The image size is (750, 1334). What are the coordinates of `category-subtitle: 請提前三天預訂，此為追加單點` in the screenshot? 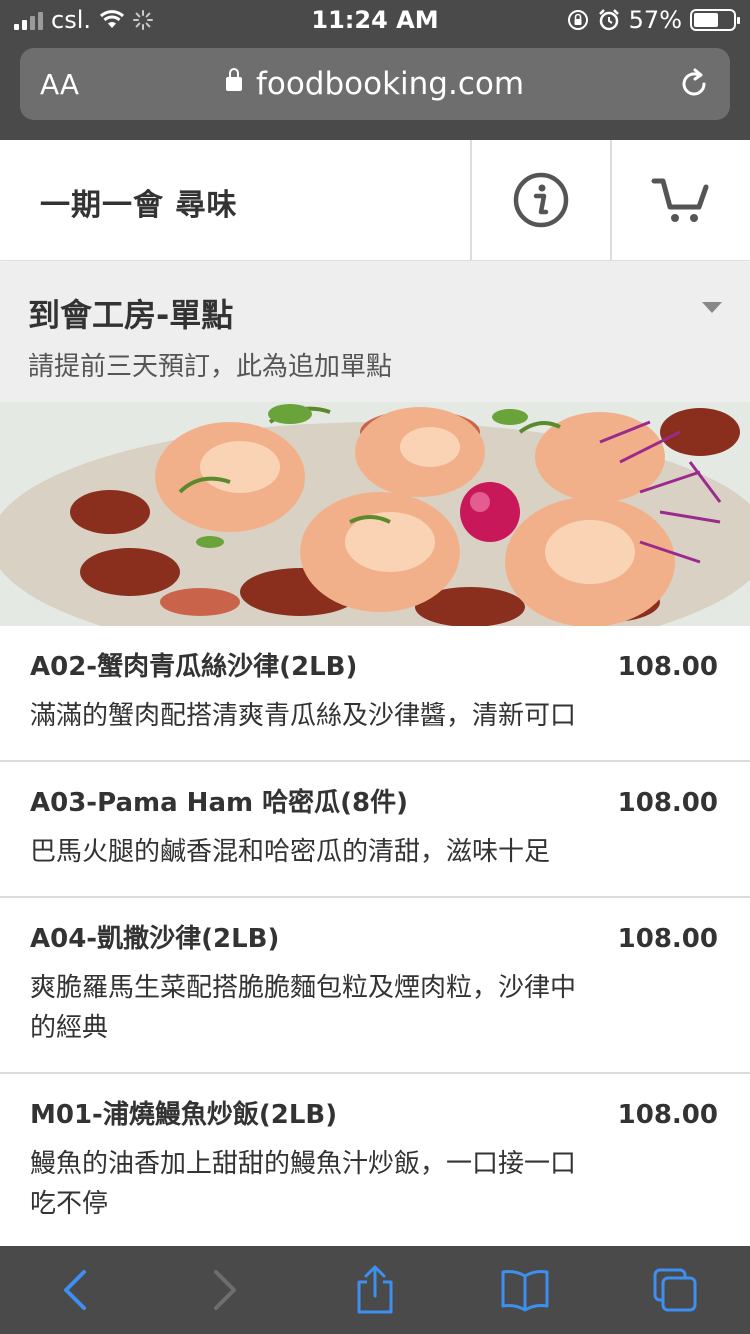 It's located at (210, 367).